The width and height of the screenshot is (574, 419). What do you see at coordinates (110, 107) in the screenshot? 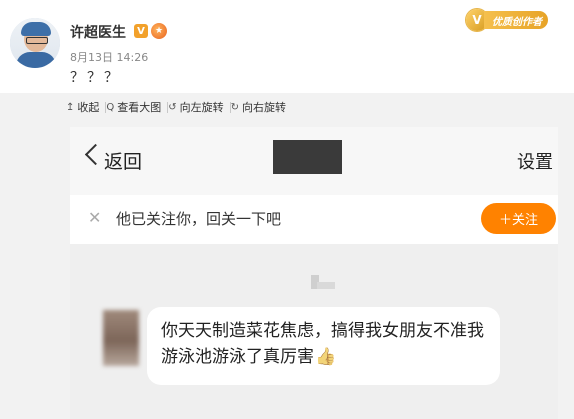
I see `magnifier-icon: Q` at bounding box center [110, 107].